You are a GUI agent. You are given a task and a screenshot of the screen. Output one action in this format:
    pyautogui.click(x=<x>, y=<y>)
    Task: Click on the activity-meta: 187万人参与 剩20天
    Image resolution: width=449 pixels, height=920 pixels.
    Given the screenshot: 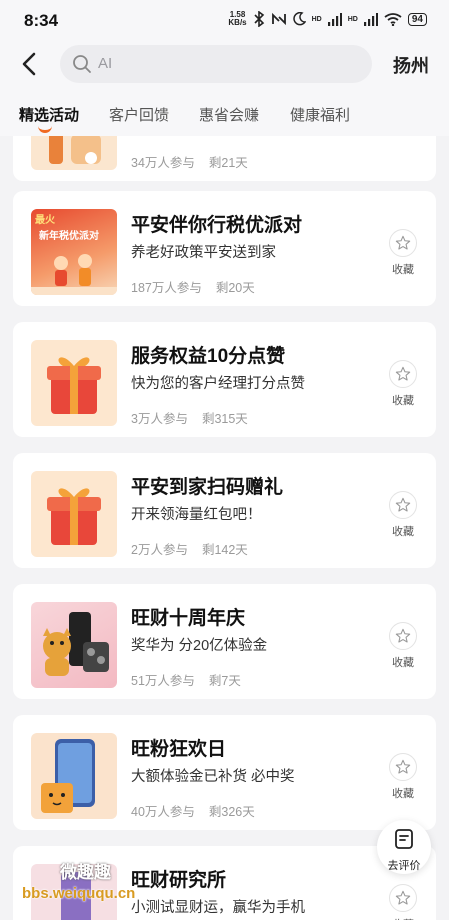 What is the action you would take?
    pyautogui.click(x=193, y=288)
    